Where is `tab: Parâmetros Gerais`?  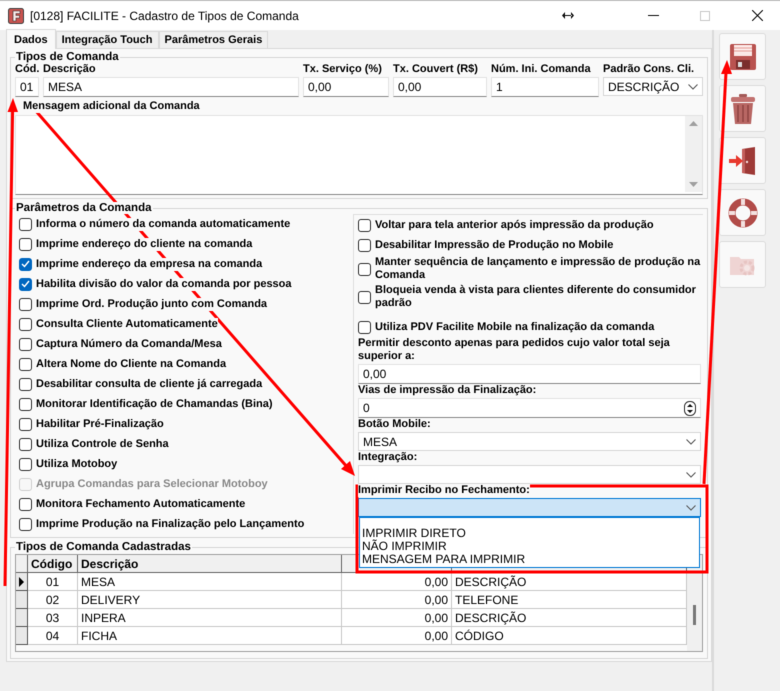 tab: Parâmetros Gerais is located at coordinates (213, 39).